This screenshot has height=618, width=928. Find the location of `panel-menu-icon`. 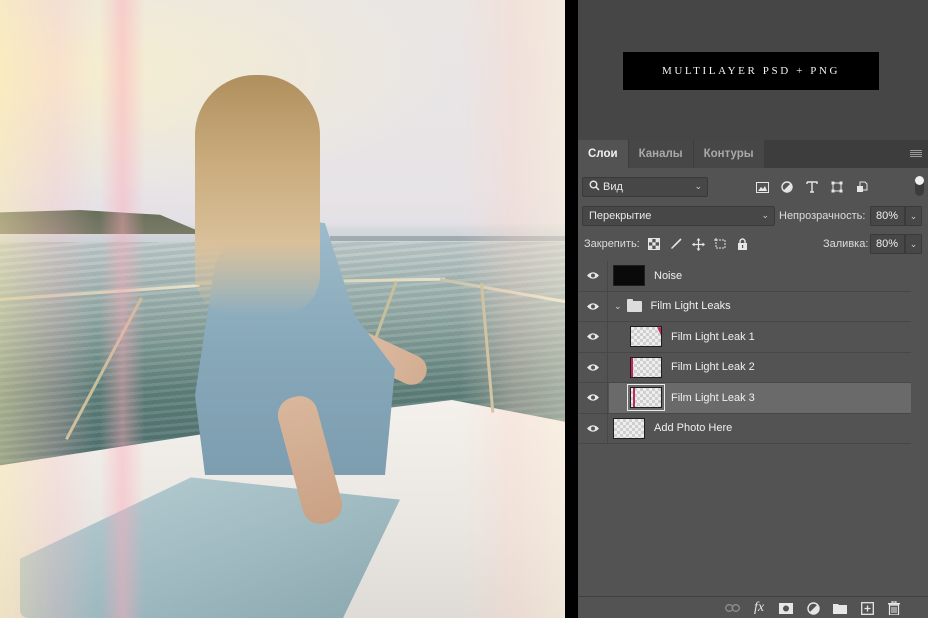

panel-menu-icon is located at coordinates (916, 154).